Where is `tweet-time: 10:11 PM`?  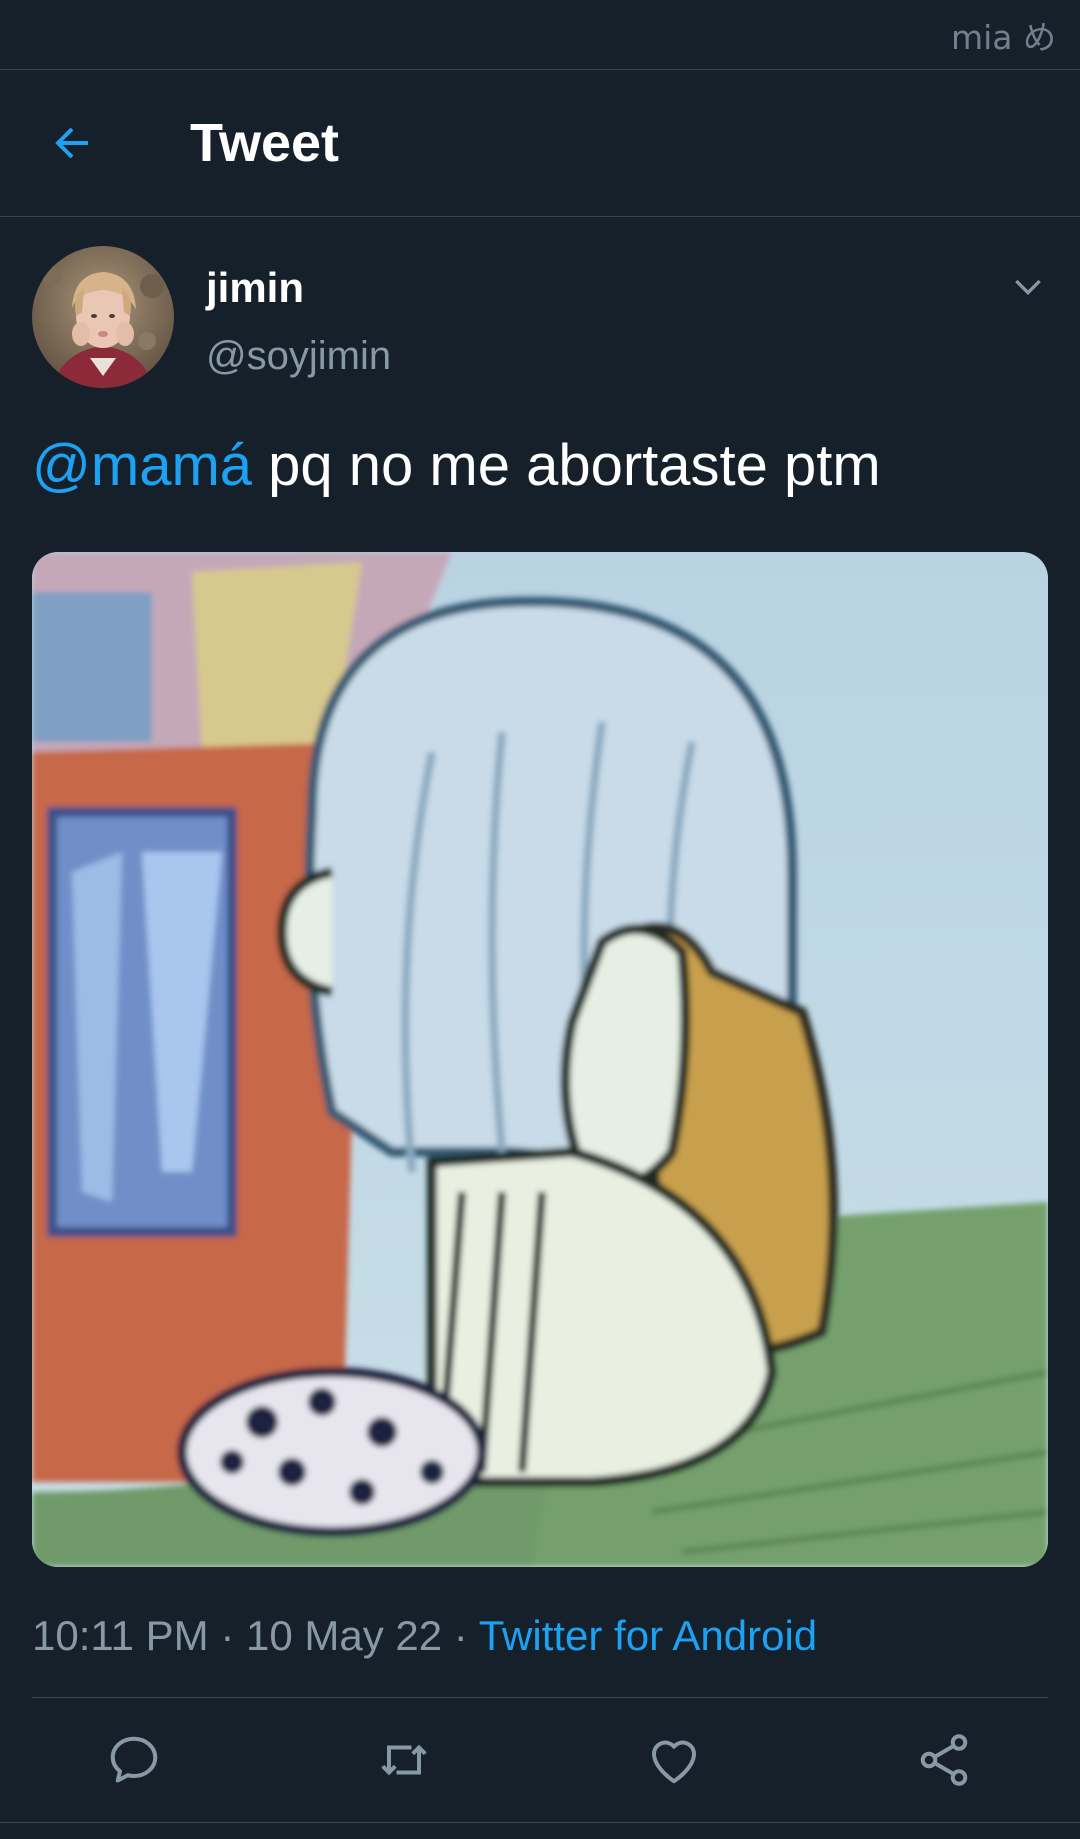
tweet-time: 10:11 PM is located at coordinates (120, 1635).